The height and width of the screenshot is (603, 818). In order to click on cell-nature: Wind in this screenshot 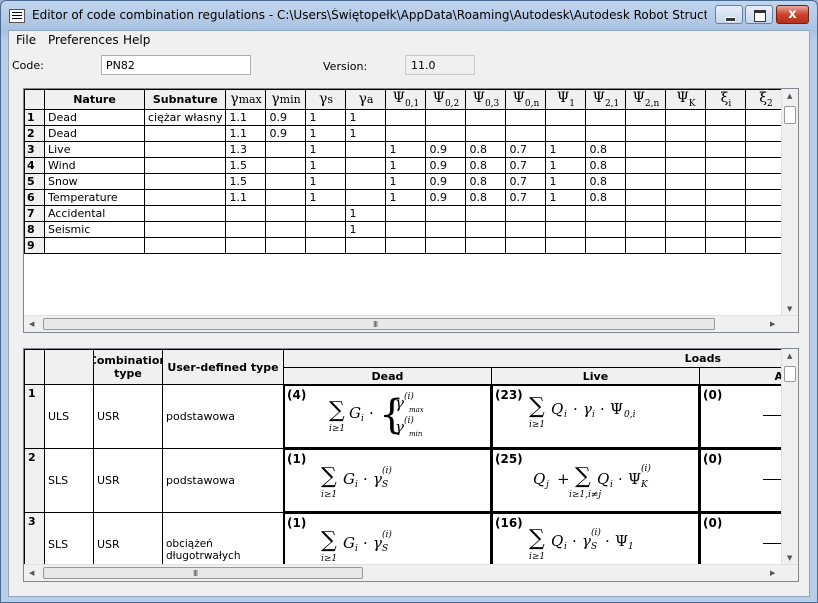, I will do `click(94, 165)`.